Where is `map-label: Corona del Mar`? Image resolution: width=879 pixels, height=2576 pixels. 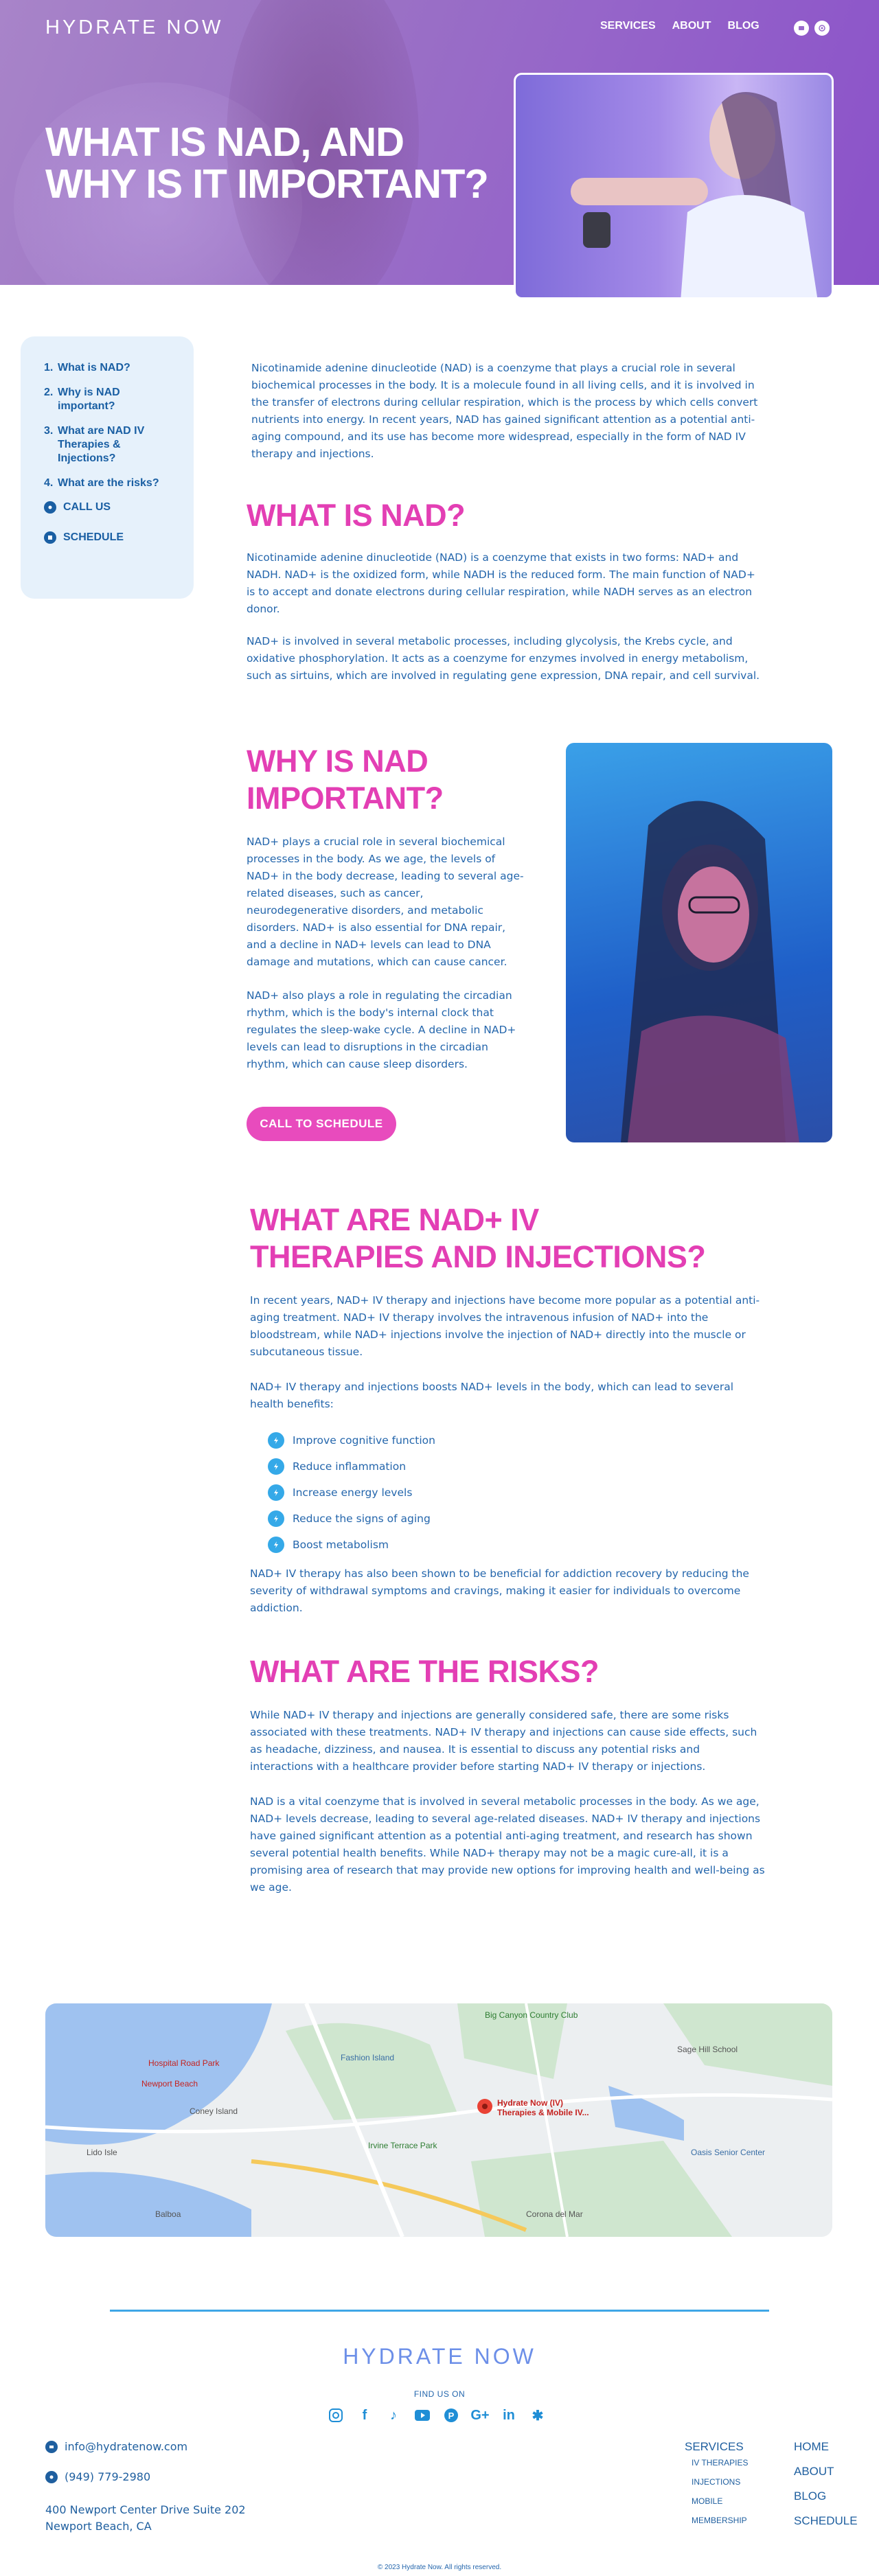
map-label: Corona del Mar is located at coordinates (554, 2214).